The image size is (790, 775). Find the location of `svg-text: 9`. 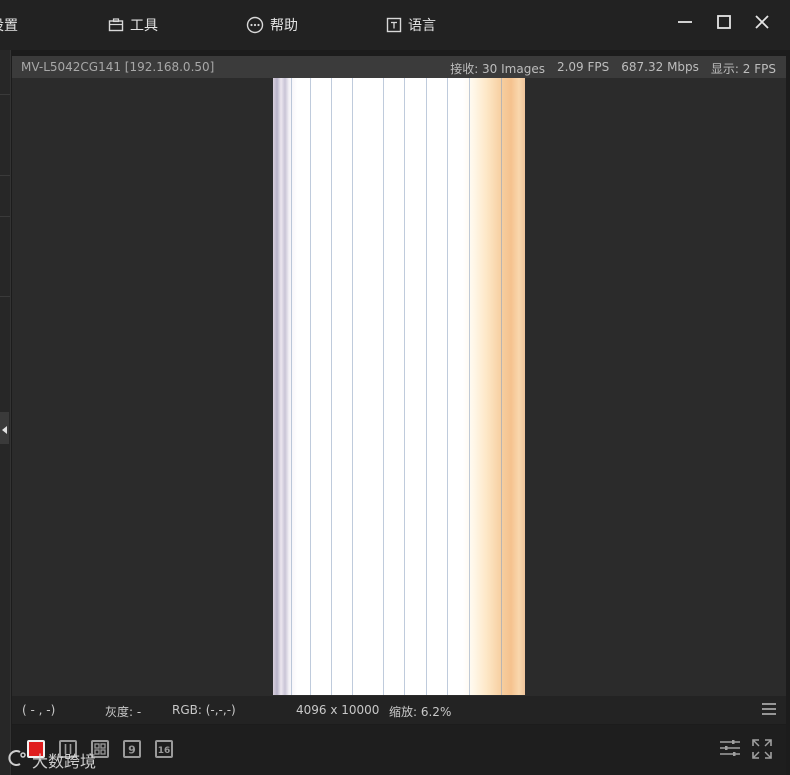

svg-text: 9 is located at coordinates (132, 750).